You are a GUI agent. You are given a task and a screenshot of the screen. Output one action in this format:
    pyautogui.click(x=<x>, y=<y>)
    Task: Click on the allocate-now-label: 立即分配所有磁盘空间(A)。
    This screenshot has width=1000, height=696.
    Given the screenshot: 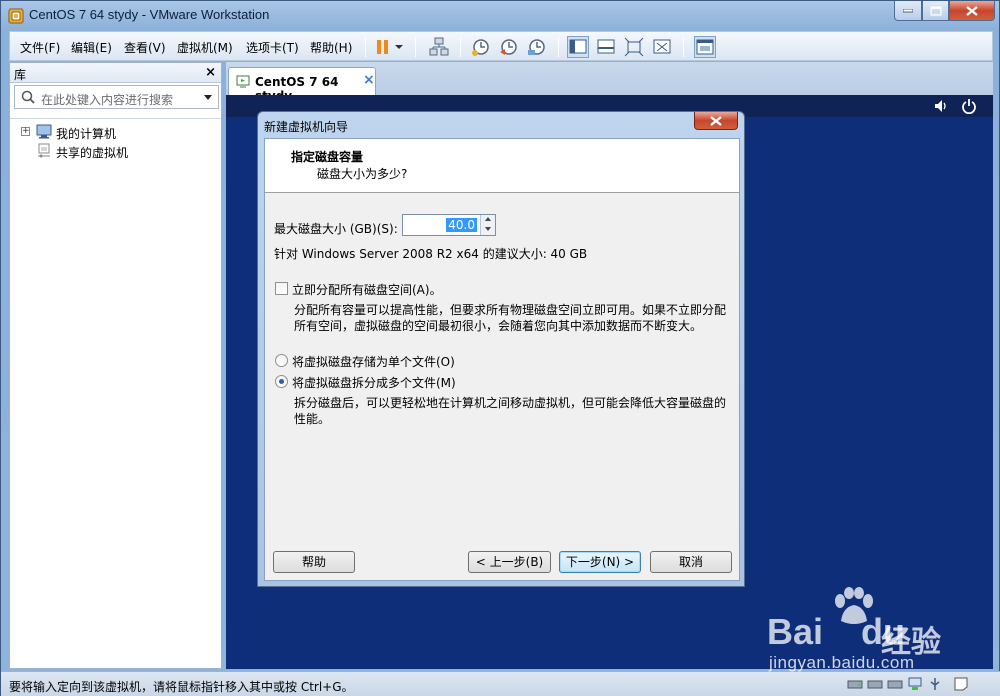 What is the action you would take?
    pyautogui.click(x=367, y=289)
    